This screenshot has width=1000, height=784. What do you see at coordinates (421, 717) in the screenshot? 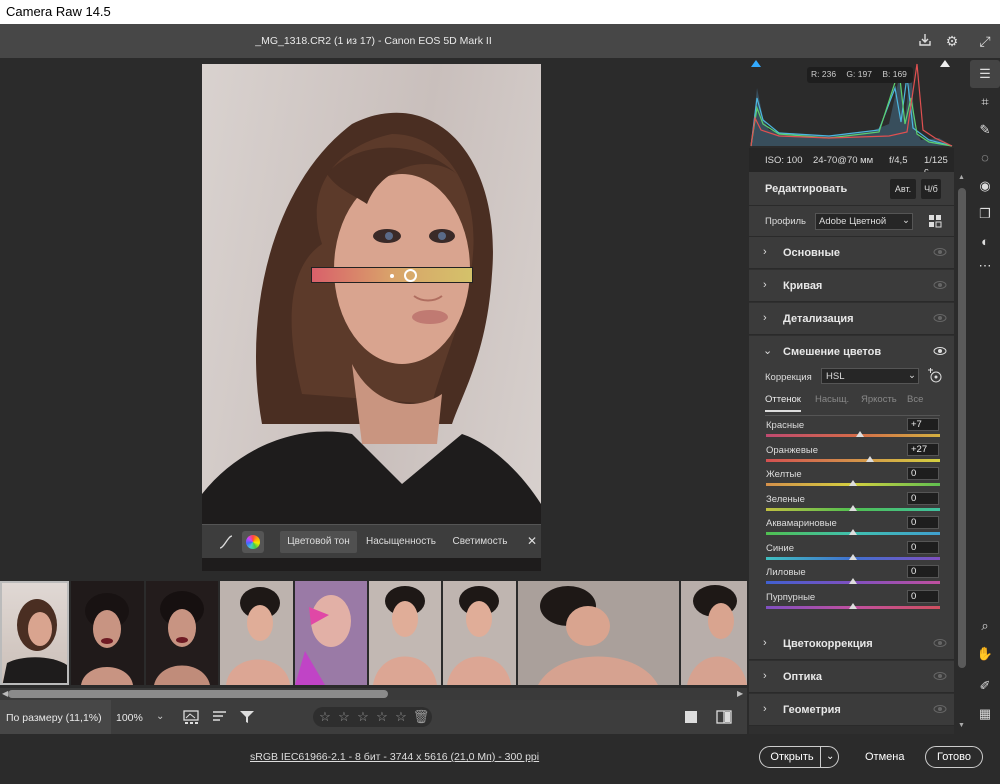
I see `trash-icon: 🗑` at bounding box center [421, 717].